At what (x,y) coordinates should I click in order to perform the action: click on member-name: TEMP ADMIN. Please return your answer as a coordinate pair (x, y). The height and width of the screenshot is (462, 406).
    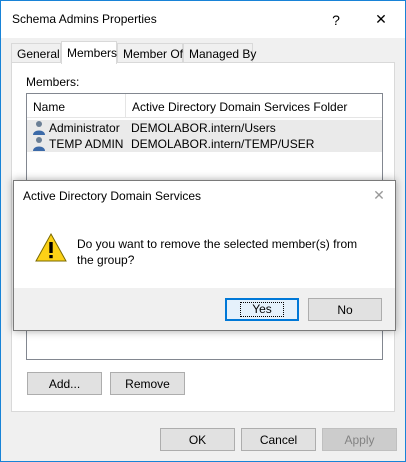
    Looking at the image, I should click on (86, 144).